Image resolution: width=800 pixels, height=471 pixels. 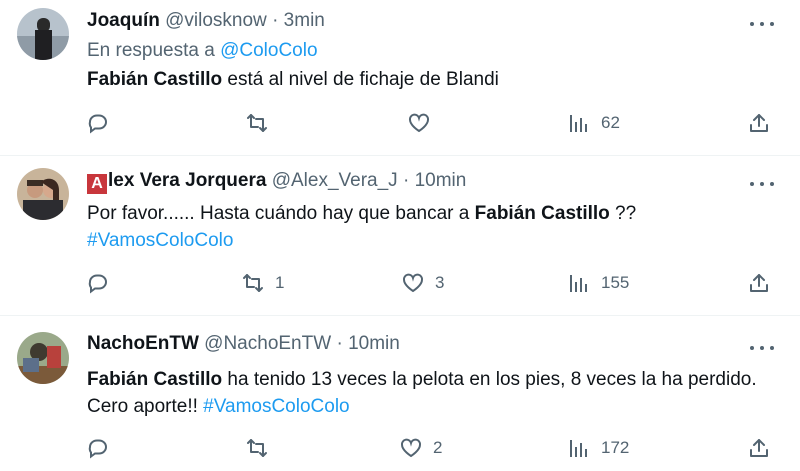 What do you see at coordinates (143, 343) in the screenshot?
I see `user-name: NachoEnTW` at bounding box center [143, 343].